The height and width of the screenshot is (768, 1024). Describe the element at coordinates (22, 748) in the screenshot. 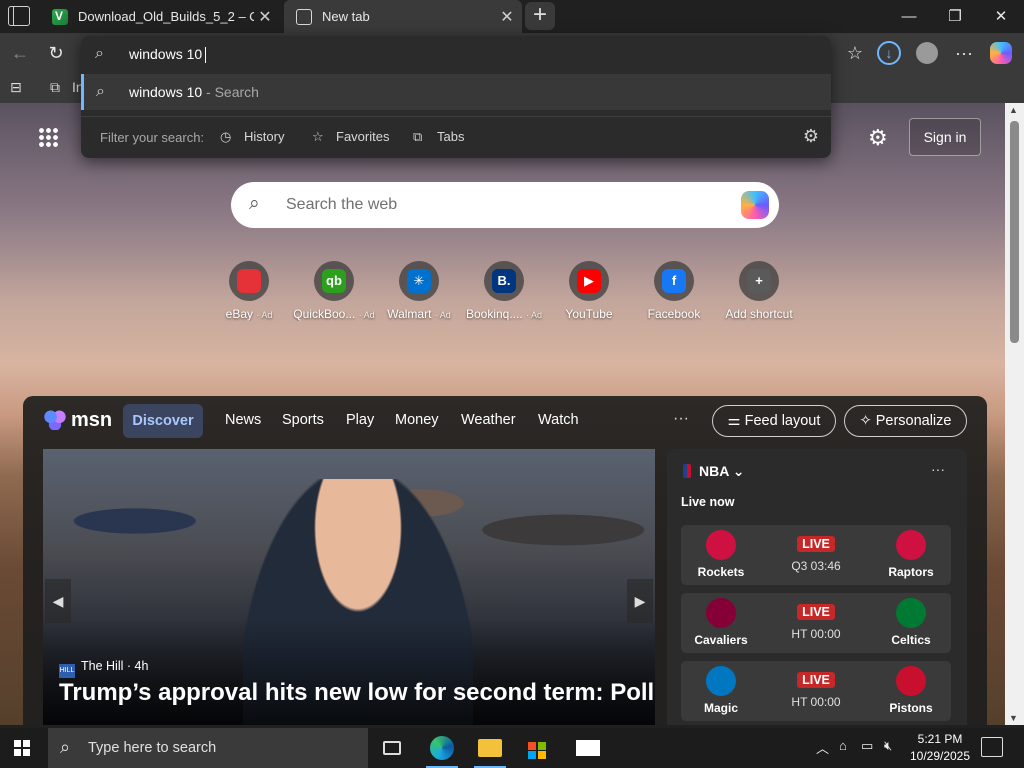

I see `windows-start-icon` at that location.